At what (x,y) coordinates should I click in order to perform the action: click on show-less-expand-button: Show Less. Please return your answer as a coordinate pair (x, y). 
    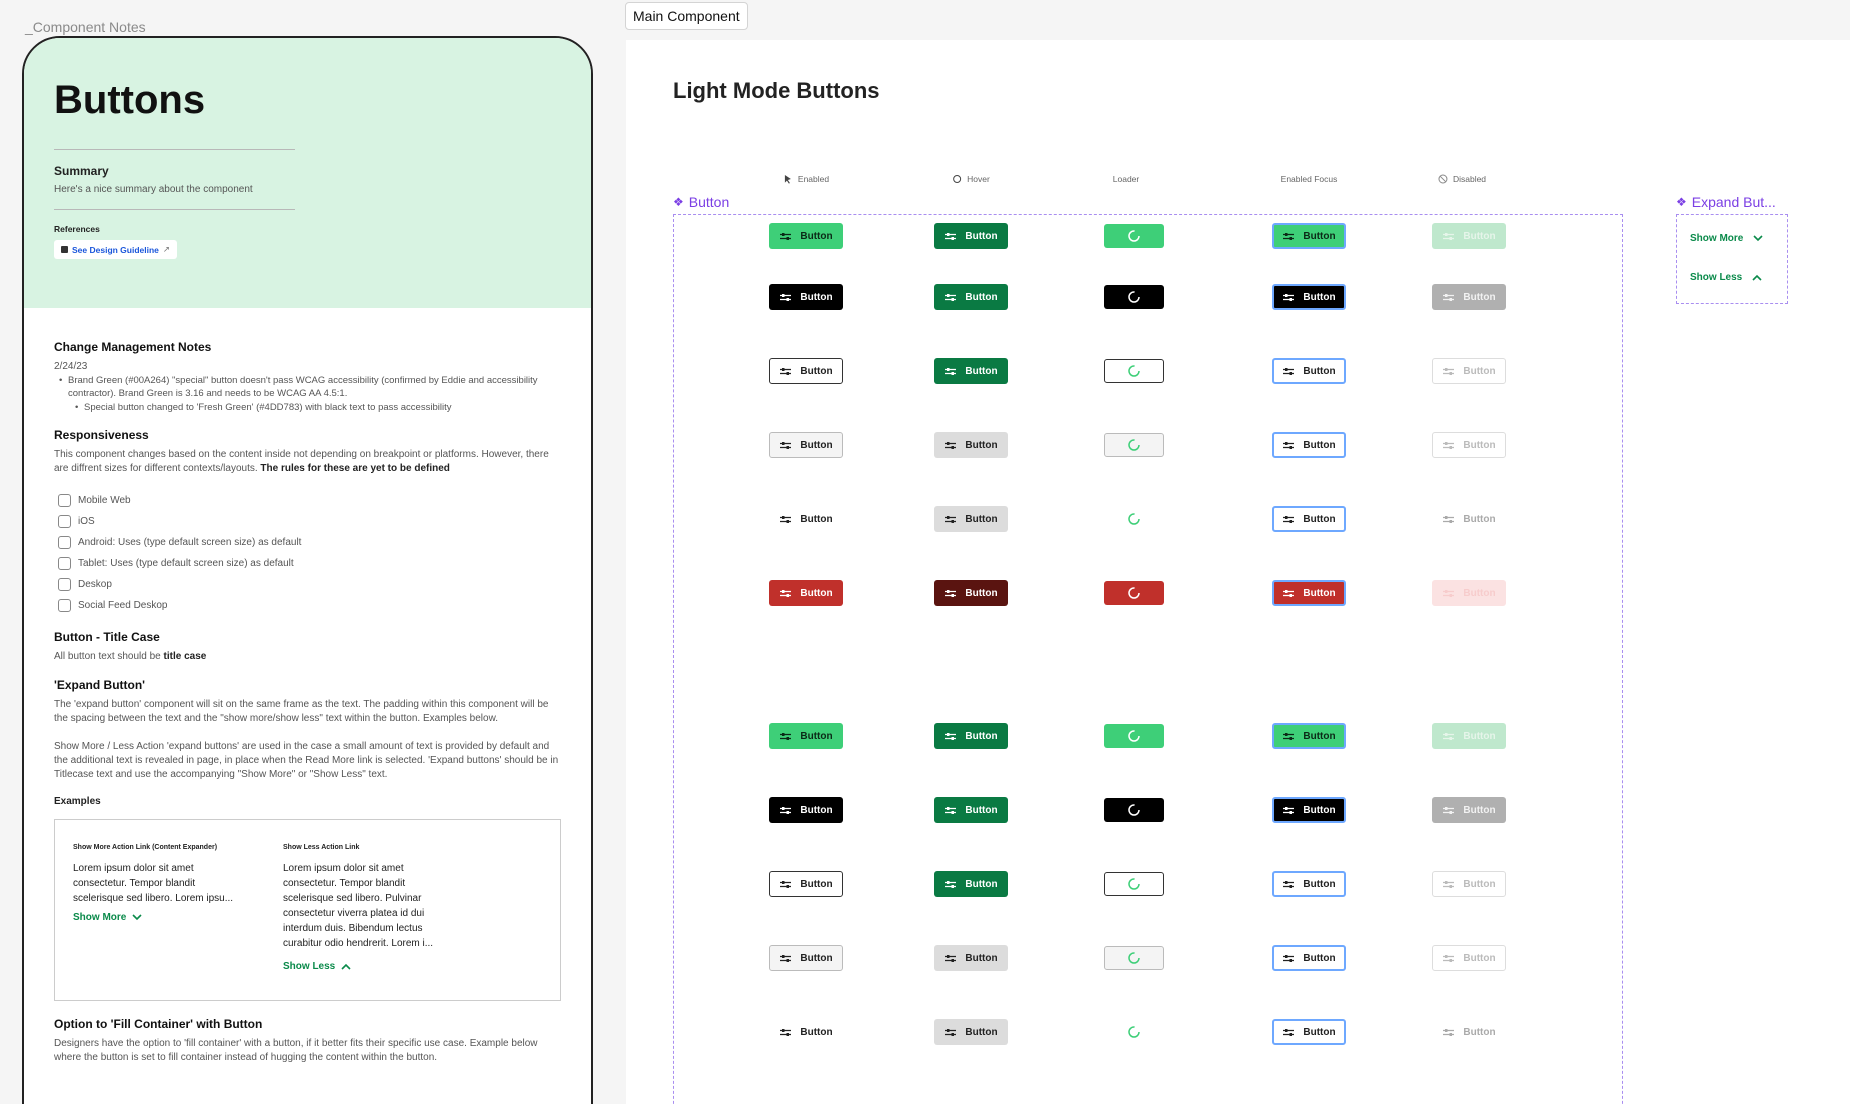
    Looking at the image, I should click on (1726, 277).